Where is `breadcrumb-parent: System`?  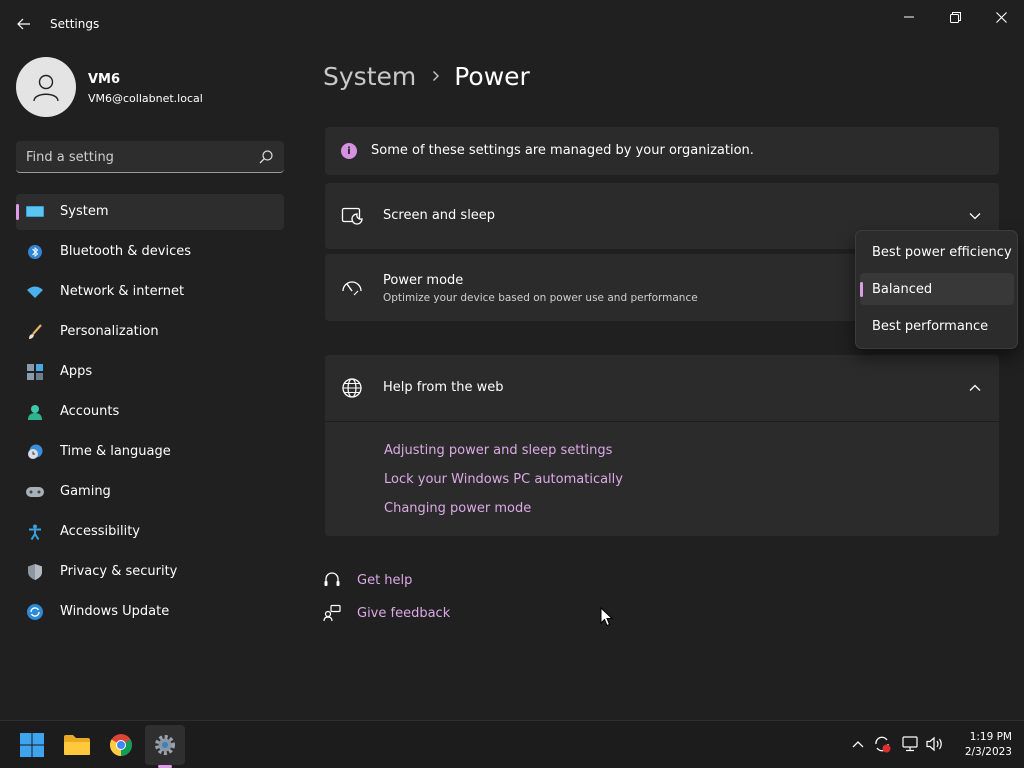 breadcrumb-parent: System is located at coordinates (369, 76).